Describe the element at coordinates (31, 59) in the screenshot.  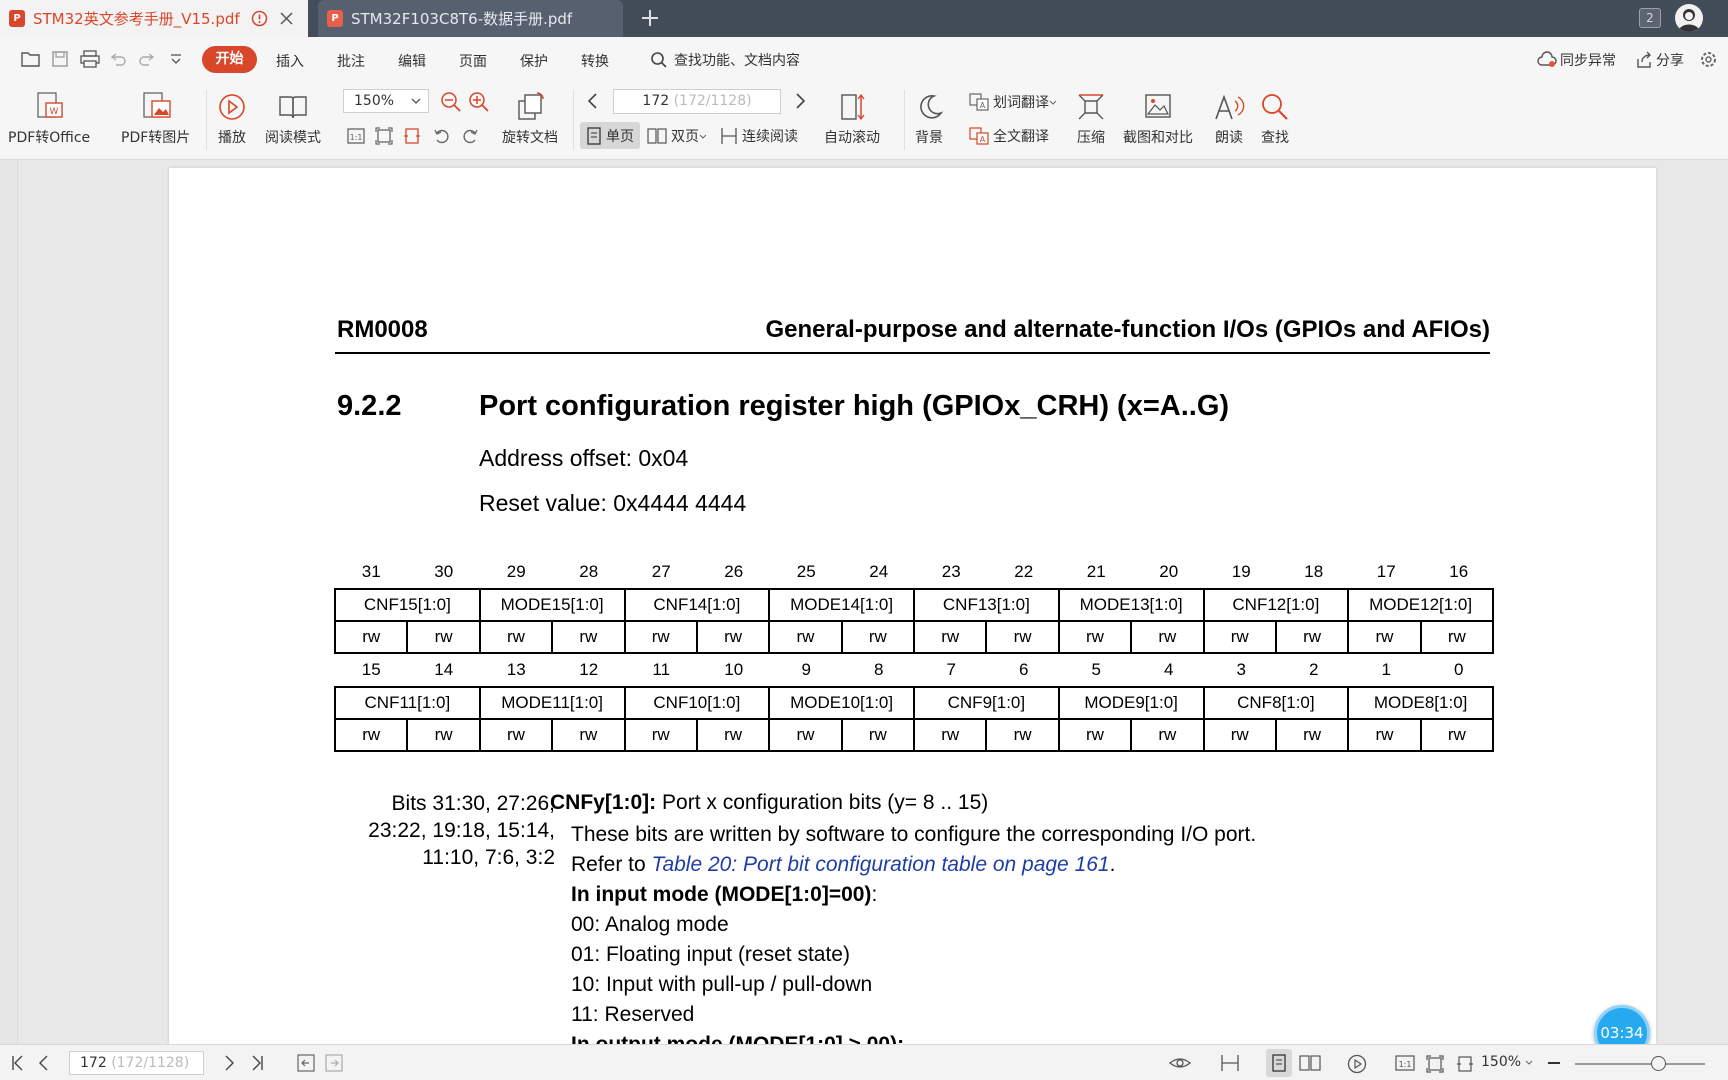
I see `open-folder-icon` at that location.